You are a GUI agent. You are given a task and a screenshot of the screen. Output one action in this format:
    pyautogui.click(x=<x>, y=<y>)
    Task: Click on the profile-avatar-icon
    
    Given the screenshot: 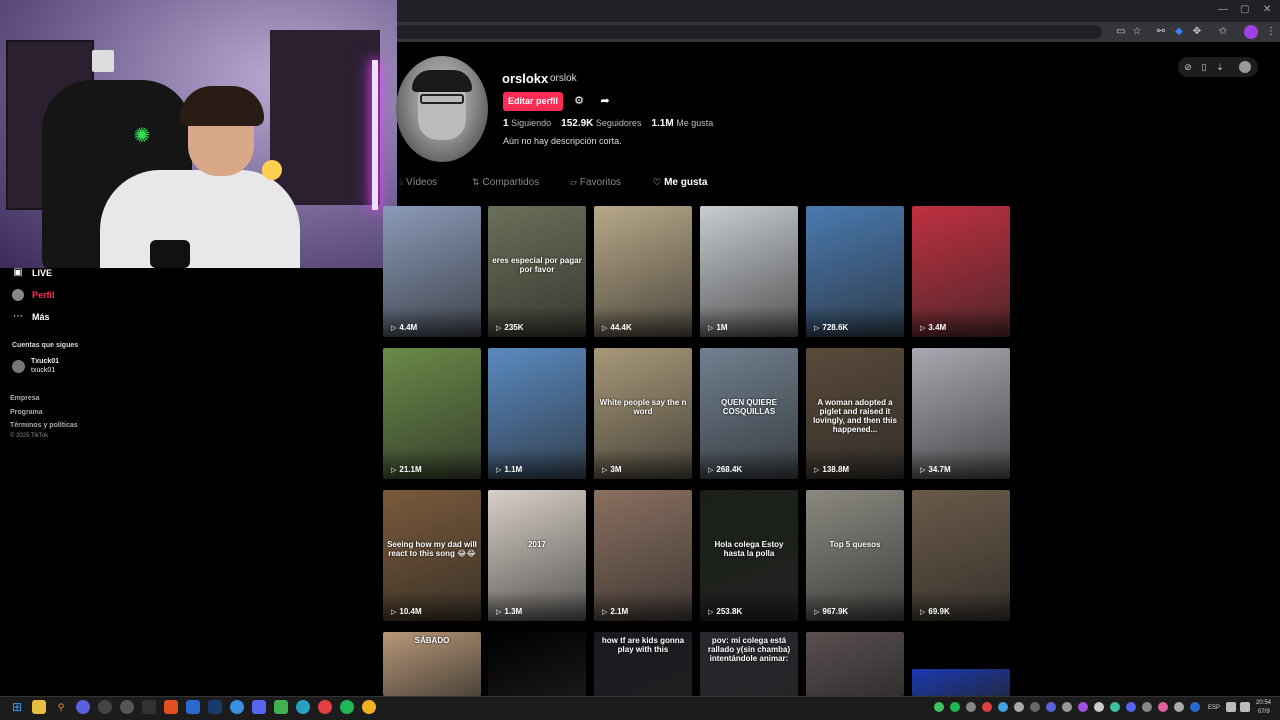 What is the action you would take?
    pyautogui.click(x=1251, y=32)
    